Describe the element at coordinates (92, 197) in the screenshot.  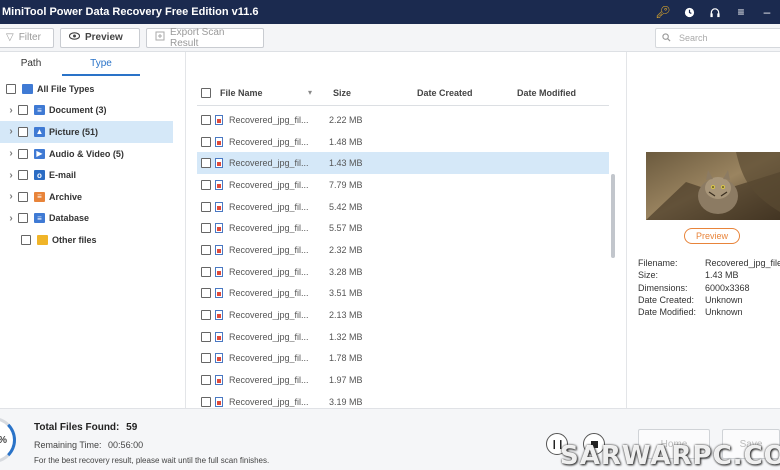
I see `tree-item-archive: › ≡ Archive` at that location.